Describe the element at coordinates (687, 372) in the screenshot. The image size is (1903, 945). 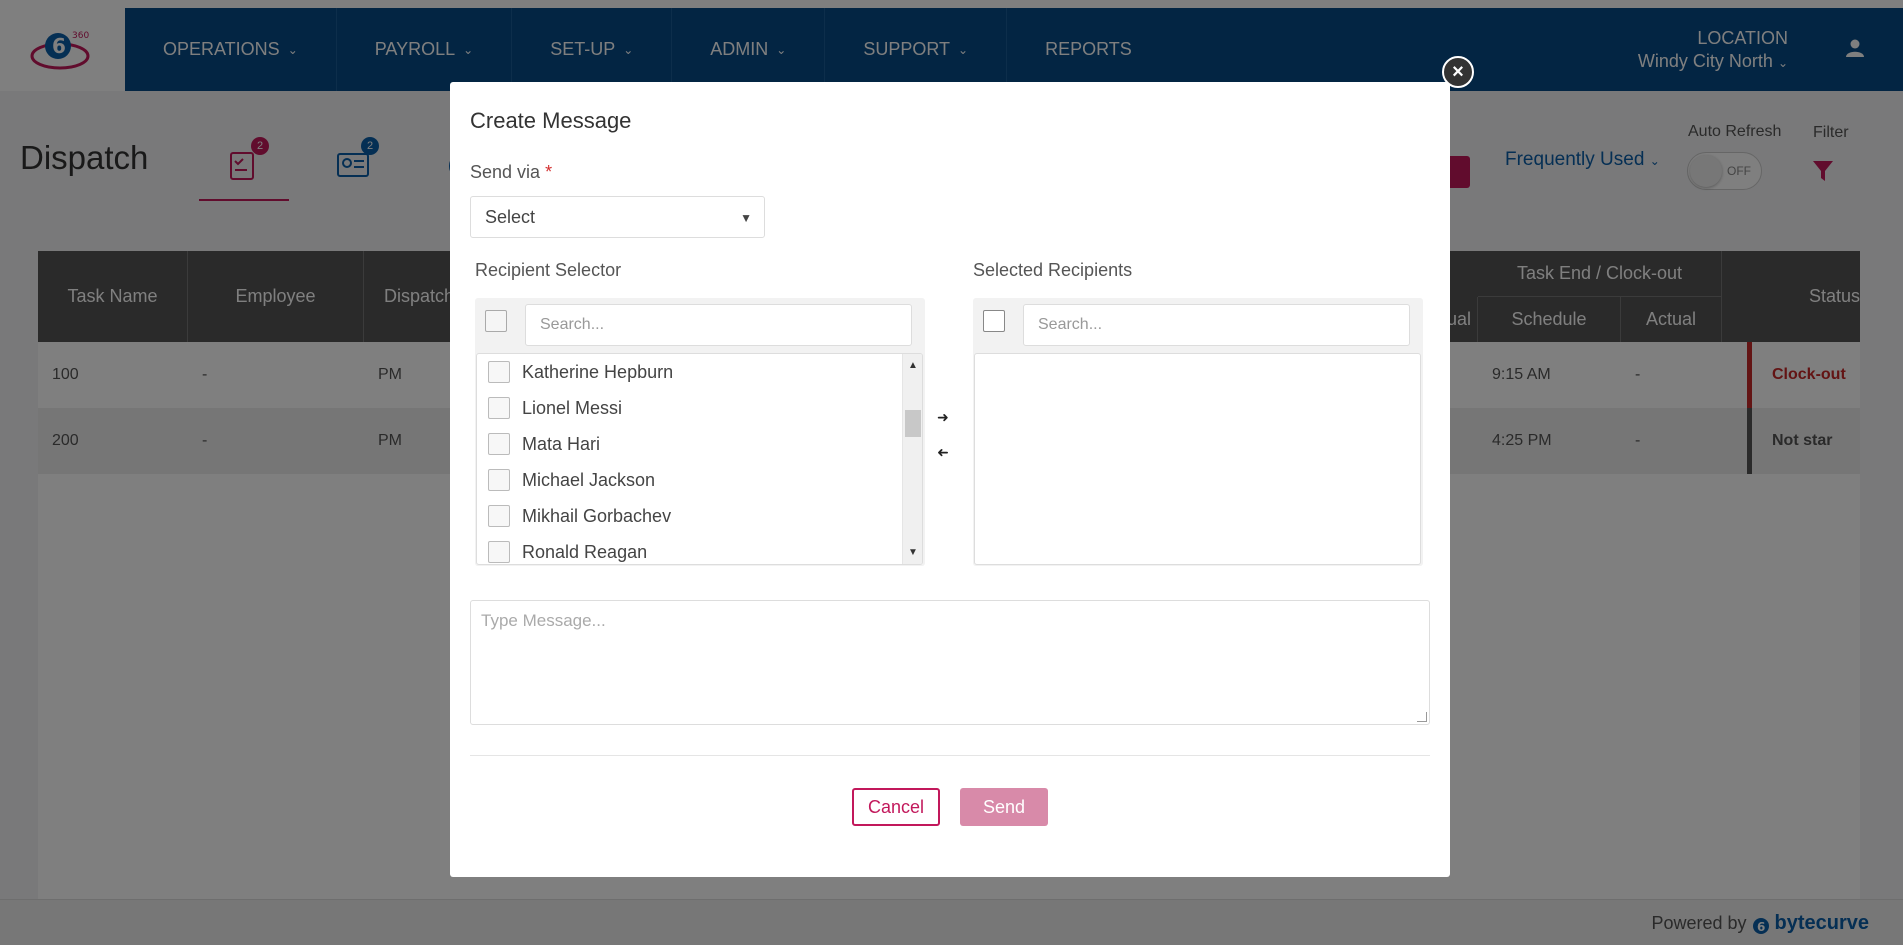
I see `list-item: Katherine Hepburn` at that location.